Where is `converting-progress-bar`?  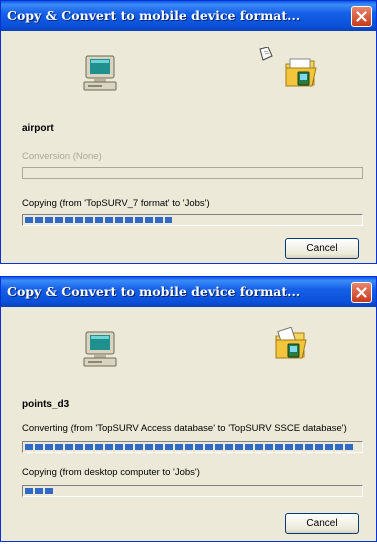 converting-progress-bar is located at coordinates (192, 447).